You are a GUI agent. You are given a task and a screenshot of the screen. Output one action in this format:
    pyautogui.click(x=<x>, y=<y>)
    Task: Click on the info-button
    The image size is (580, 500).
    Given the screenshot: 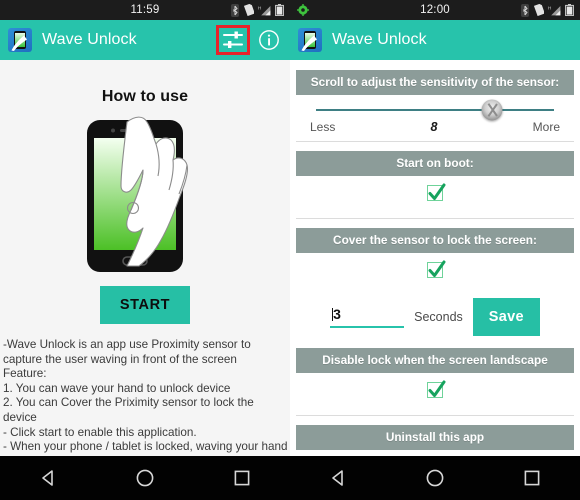 What is the action you would take?
    pyautogui.click(x=269, y=40)
    